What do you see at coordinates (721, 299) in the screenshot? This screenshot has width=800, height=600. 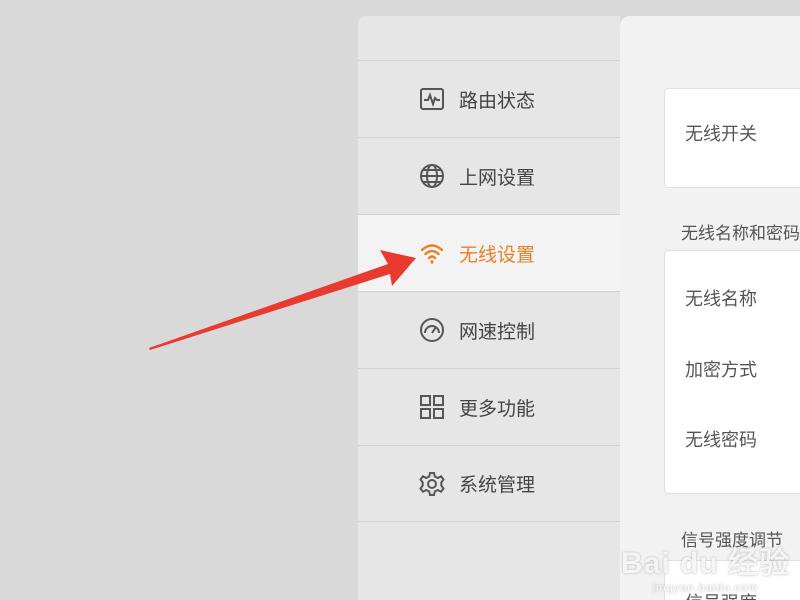 I see `ssid-label: 无线名称` at bounding box center [721, 299].